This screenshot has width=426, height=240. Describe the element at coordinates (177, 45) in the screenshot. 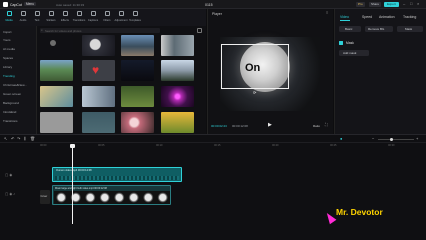

I see `media-thumb-city-tower` at that location.